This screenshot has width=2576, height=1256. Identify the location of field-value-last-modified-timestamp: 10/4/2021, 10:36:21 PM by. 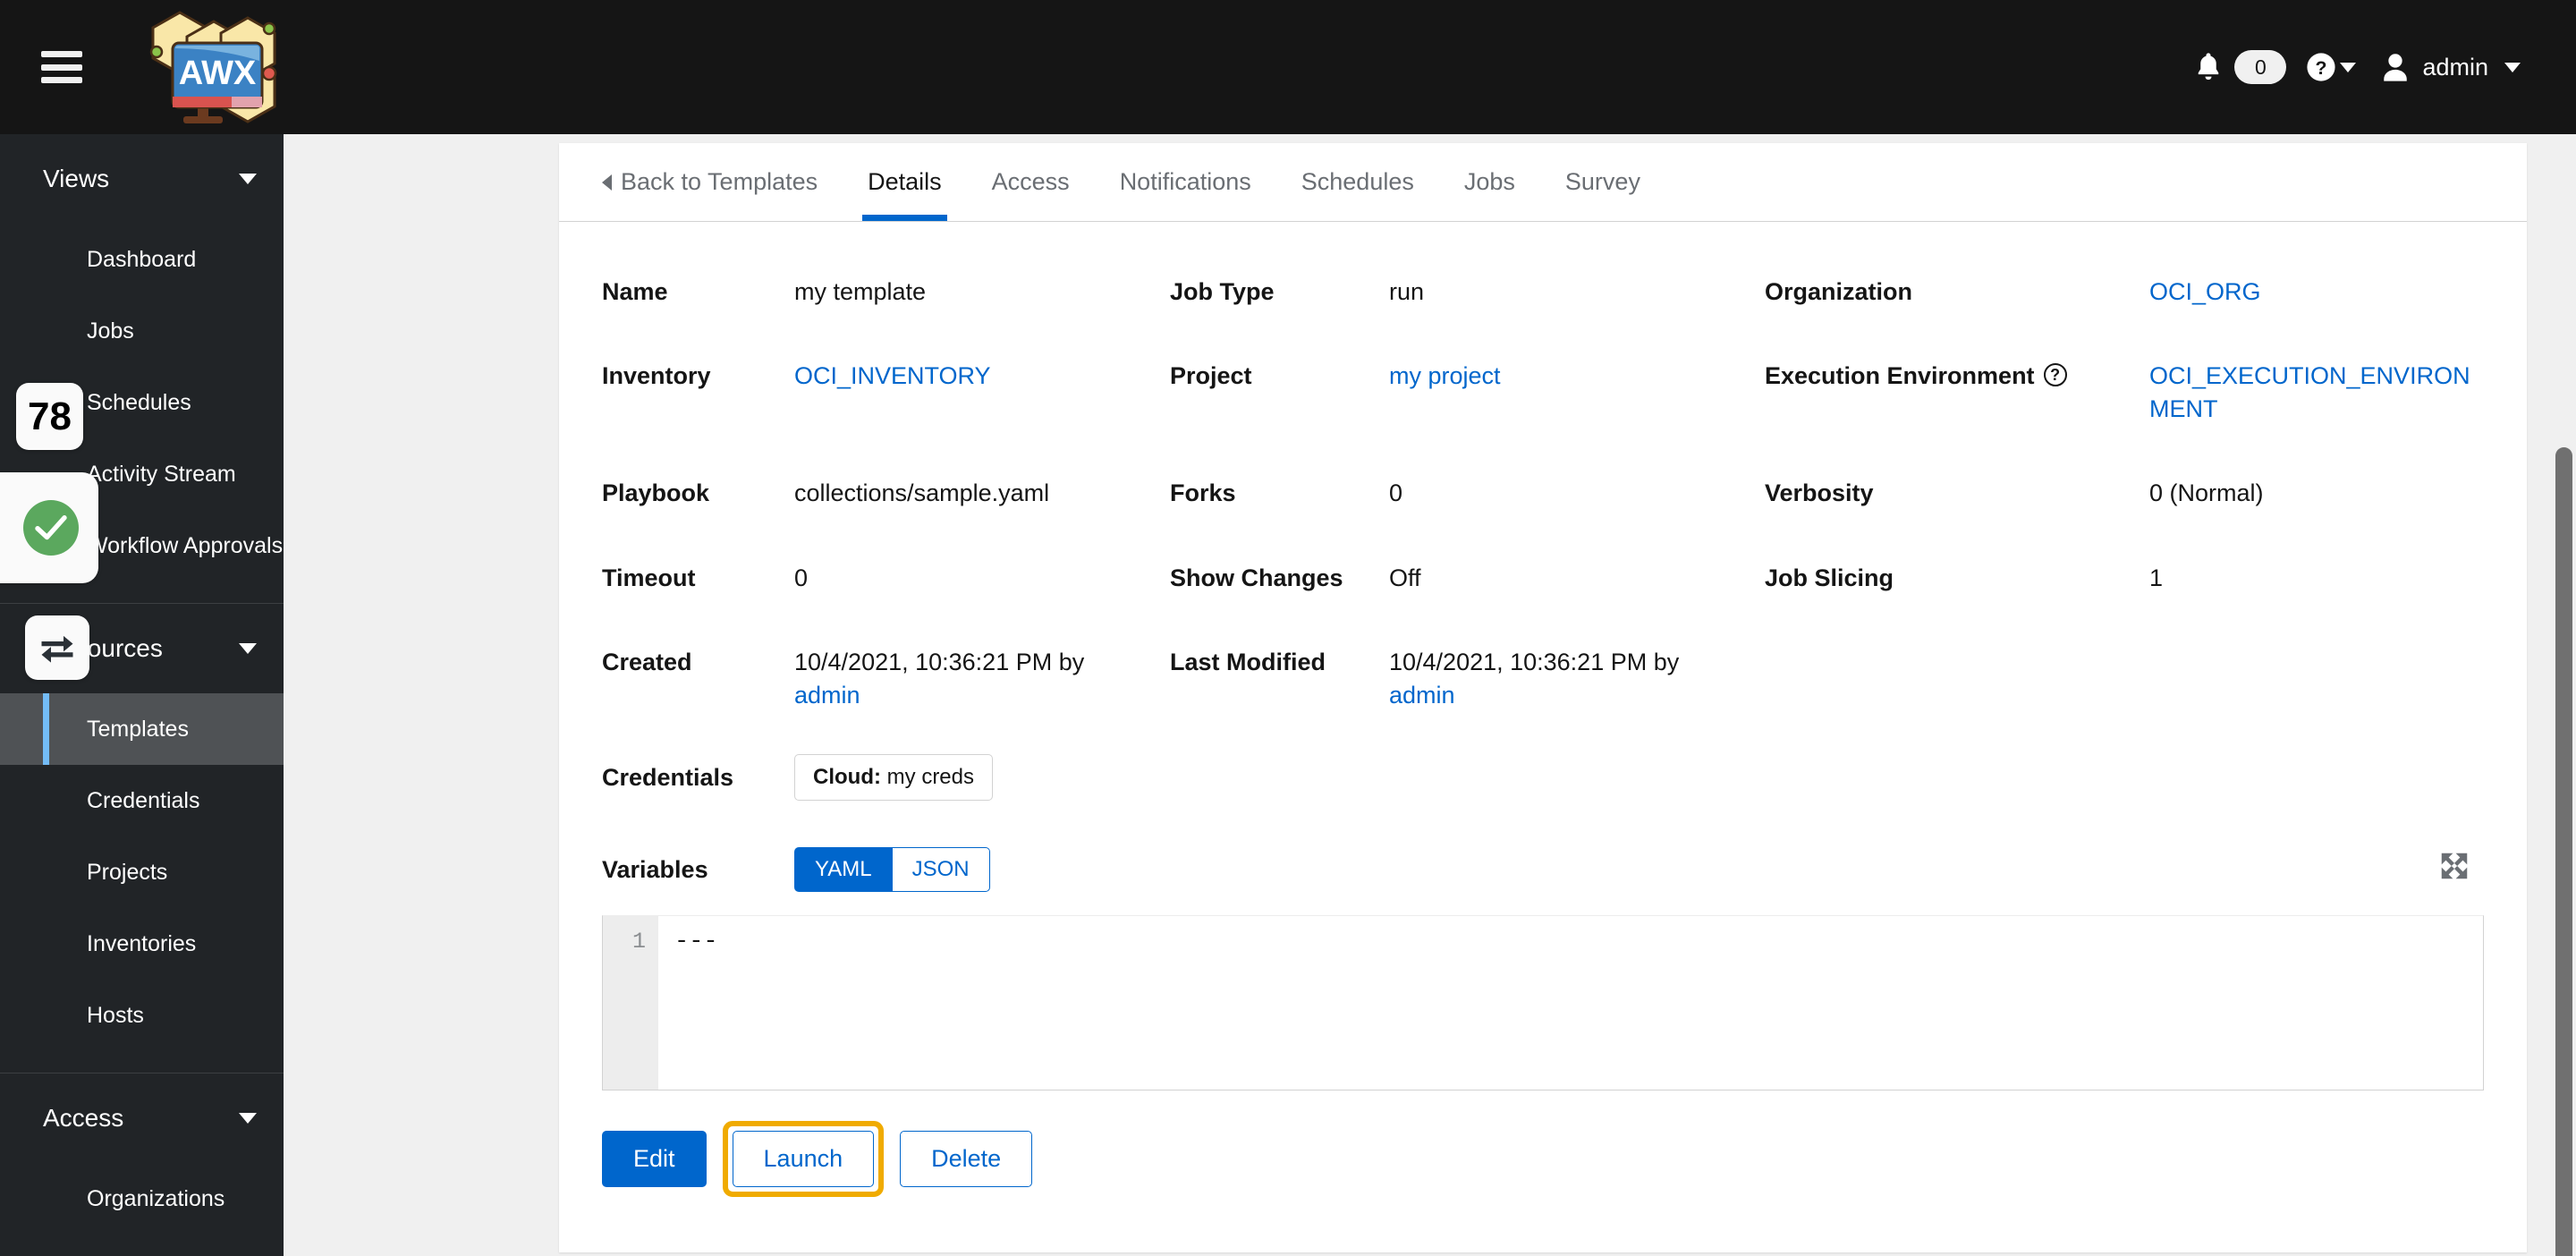
(1534, 662).